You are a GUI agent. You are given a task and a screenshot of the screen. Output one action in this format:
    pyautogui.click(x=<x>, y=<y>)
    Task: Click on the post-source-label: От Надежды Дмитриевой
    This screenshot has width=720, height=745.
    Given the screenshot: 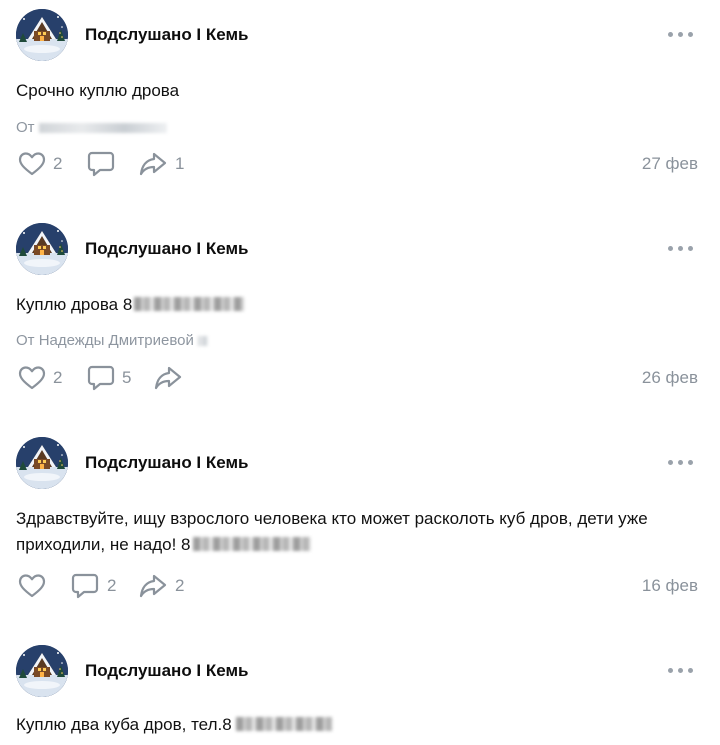 What is the action you would take?
    pyautogui.click(x=105, y=340)
    